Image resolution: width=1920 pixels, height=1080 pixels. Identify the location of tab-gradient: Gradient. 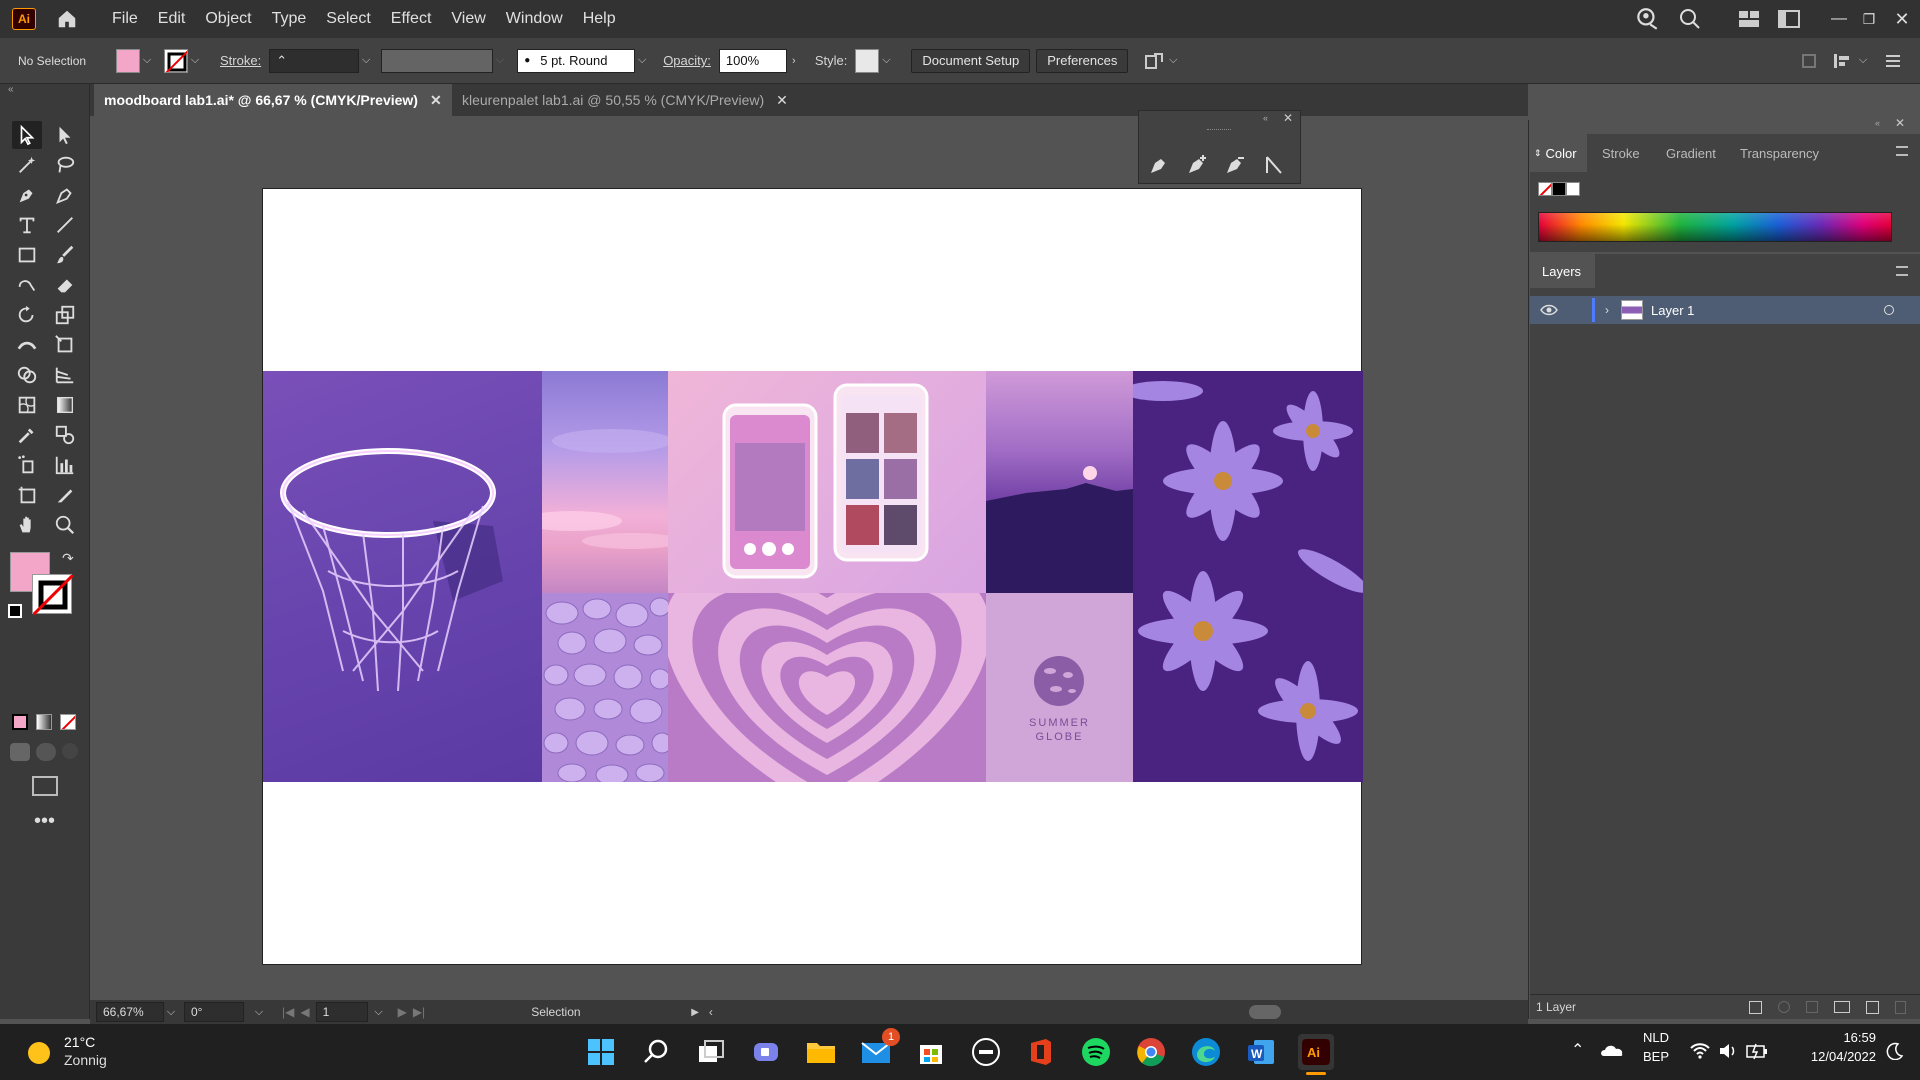
(1691, 153).